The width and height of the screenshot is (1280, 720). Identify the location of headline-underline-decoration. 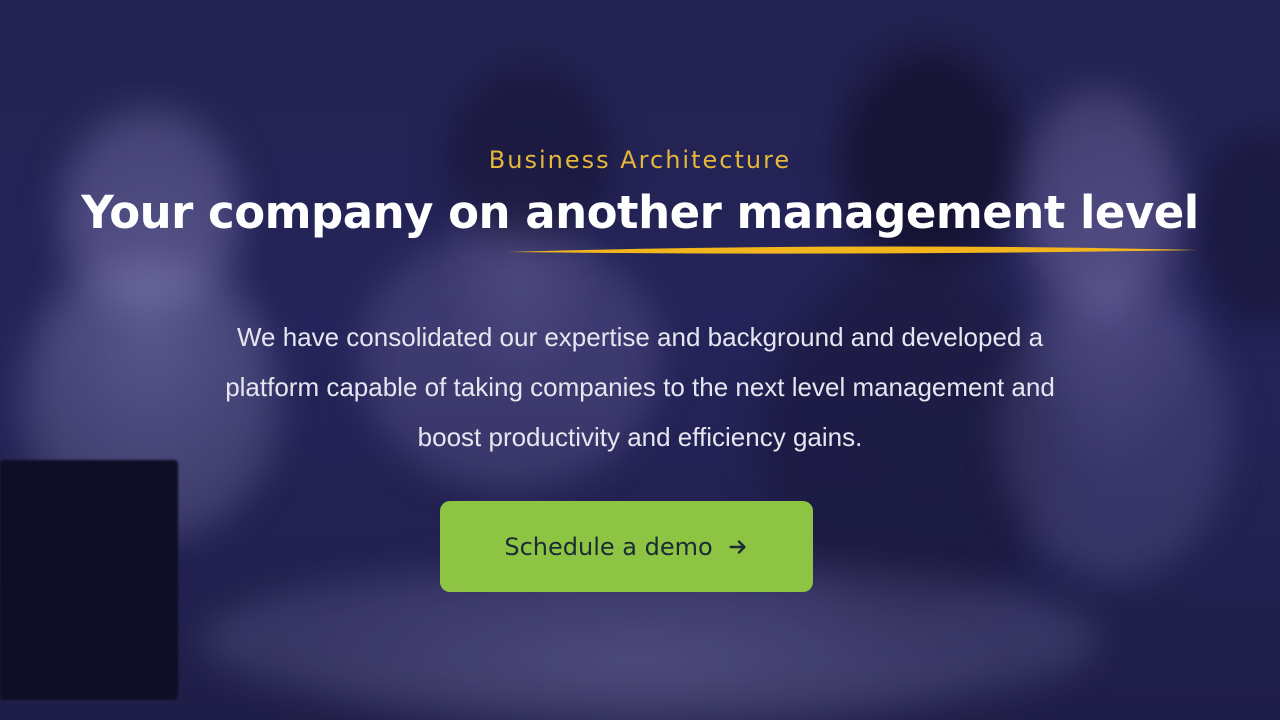
(853, 250).